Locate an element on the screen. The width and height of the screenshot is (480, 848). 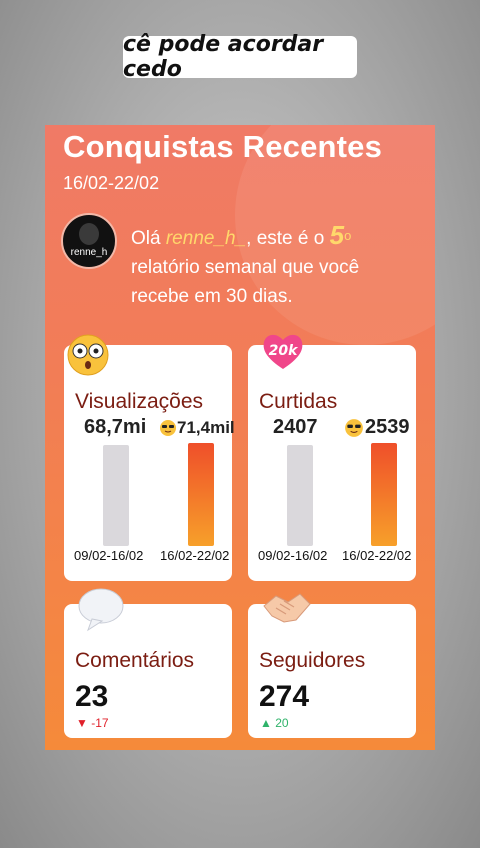
caption-text: cê pode acordar cedo is located at coordinates (223, 57).